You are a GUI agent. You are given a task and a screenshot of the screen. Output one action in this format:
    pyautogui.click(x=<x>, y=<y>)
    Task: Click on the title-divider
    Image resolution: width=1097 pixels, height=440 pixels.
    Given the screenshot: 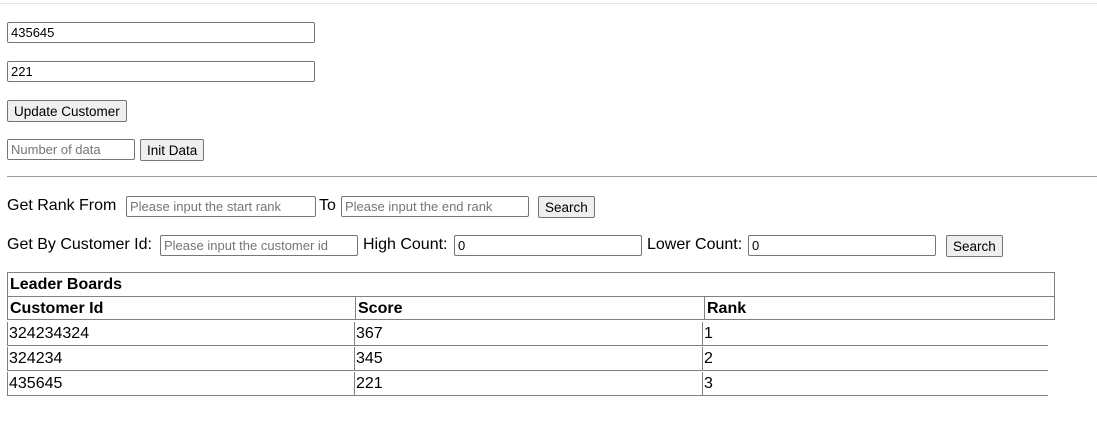 What is the action you would take?
    pyautogui.click(x=531, y=296)
    